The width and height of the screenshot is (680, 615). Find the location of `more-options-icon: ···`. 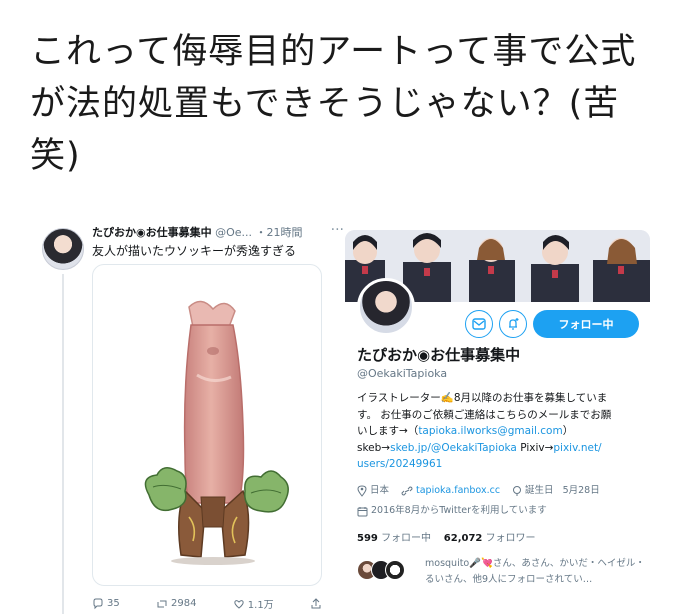

more-options-icon: ··· is located at coordinates (337, 230).